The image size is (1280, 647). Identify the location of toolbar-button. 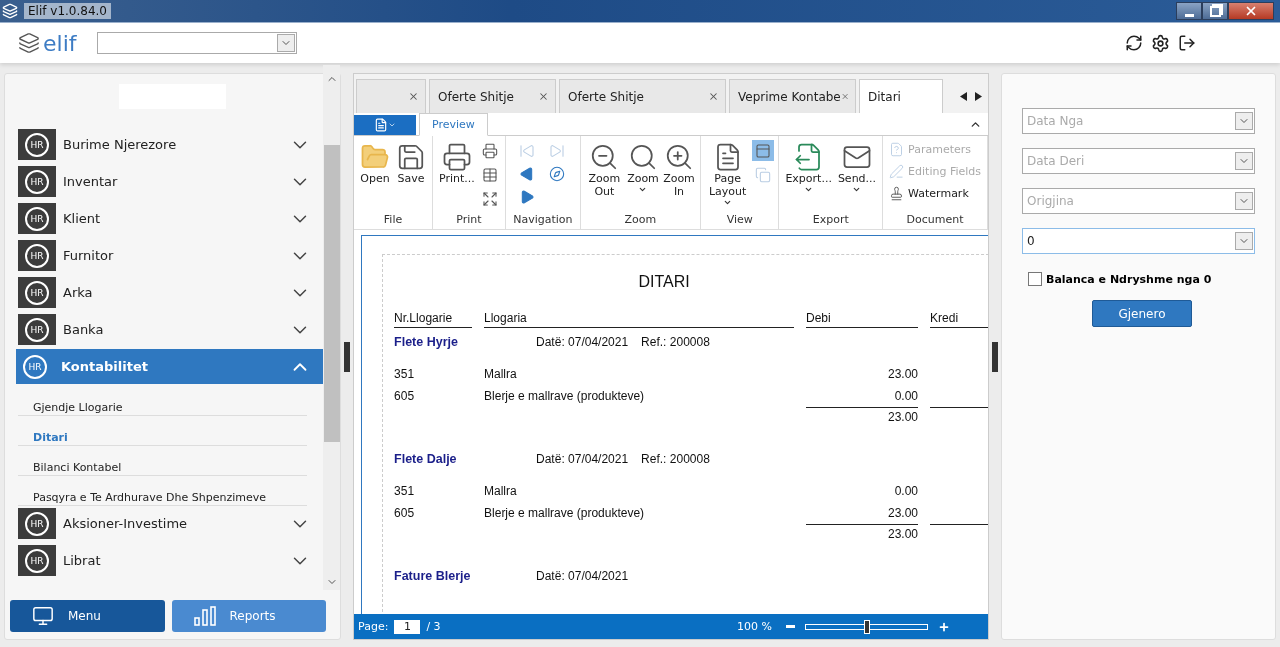
(763, 150).